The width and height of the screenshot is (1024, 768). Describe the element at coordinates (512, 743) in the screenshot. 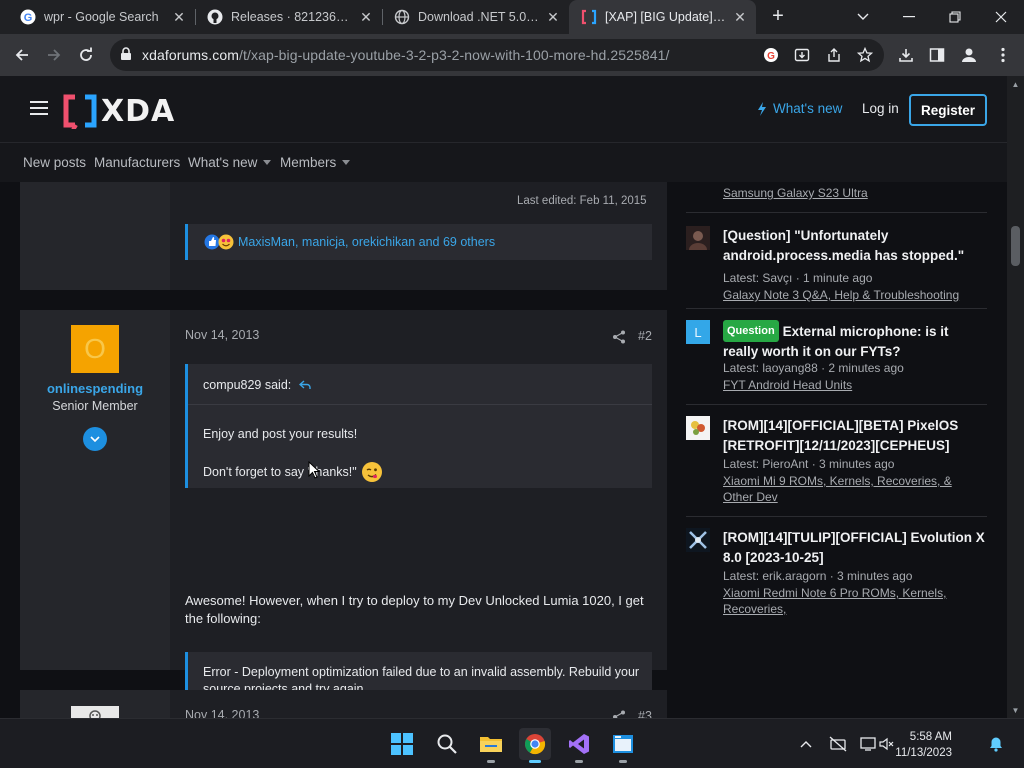

I see `windows-taskbar: 5:58 AM 11/13/2023` at that location.